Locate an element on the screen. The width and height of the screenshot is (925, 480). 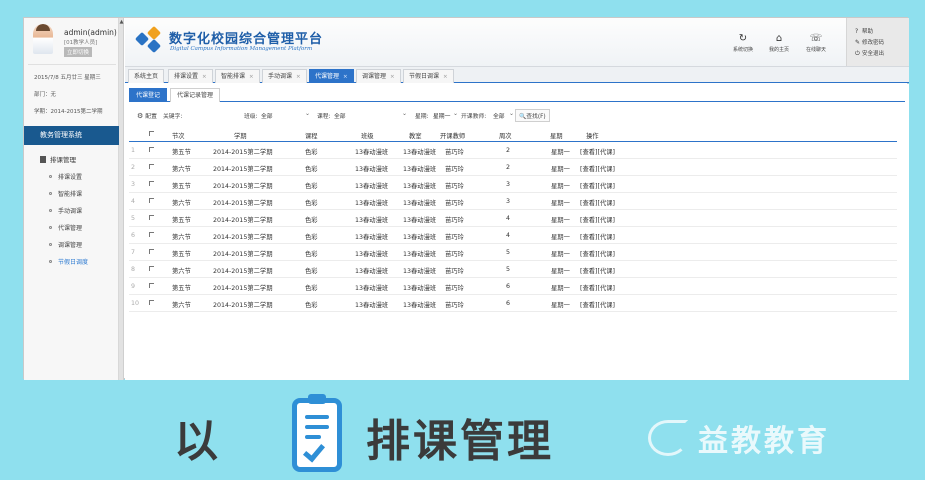
col-class: 班级 is located at coordinates (367, 136).